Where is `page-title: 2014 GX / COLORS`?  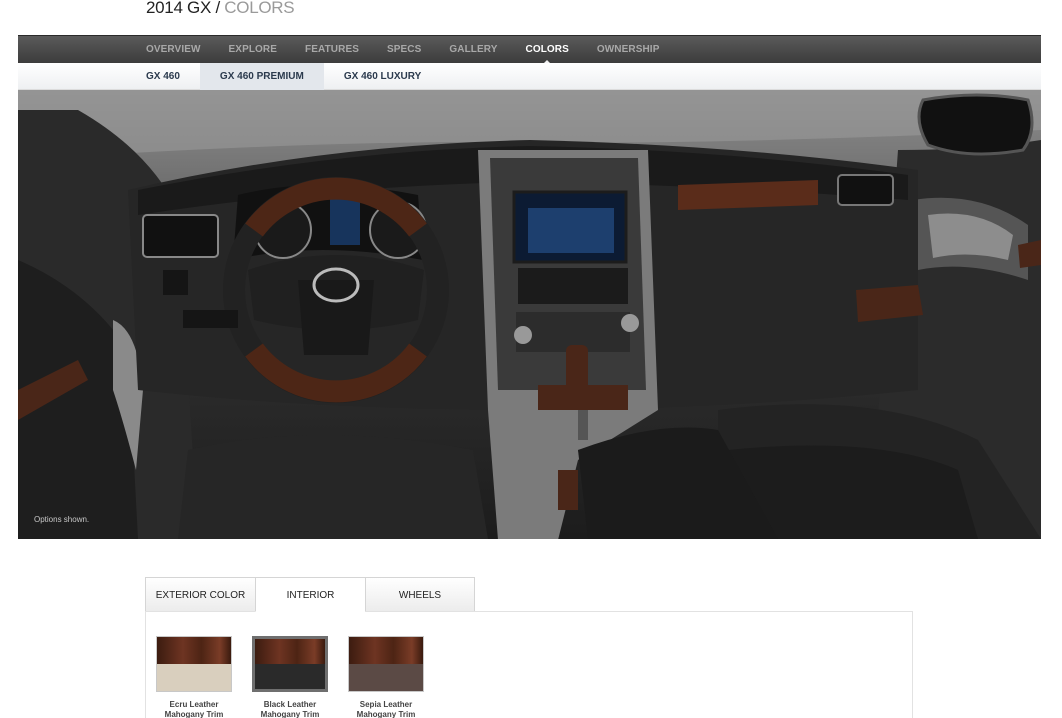 page-title: 2014 GX / COLORS is located at coordinates (220, 9).